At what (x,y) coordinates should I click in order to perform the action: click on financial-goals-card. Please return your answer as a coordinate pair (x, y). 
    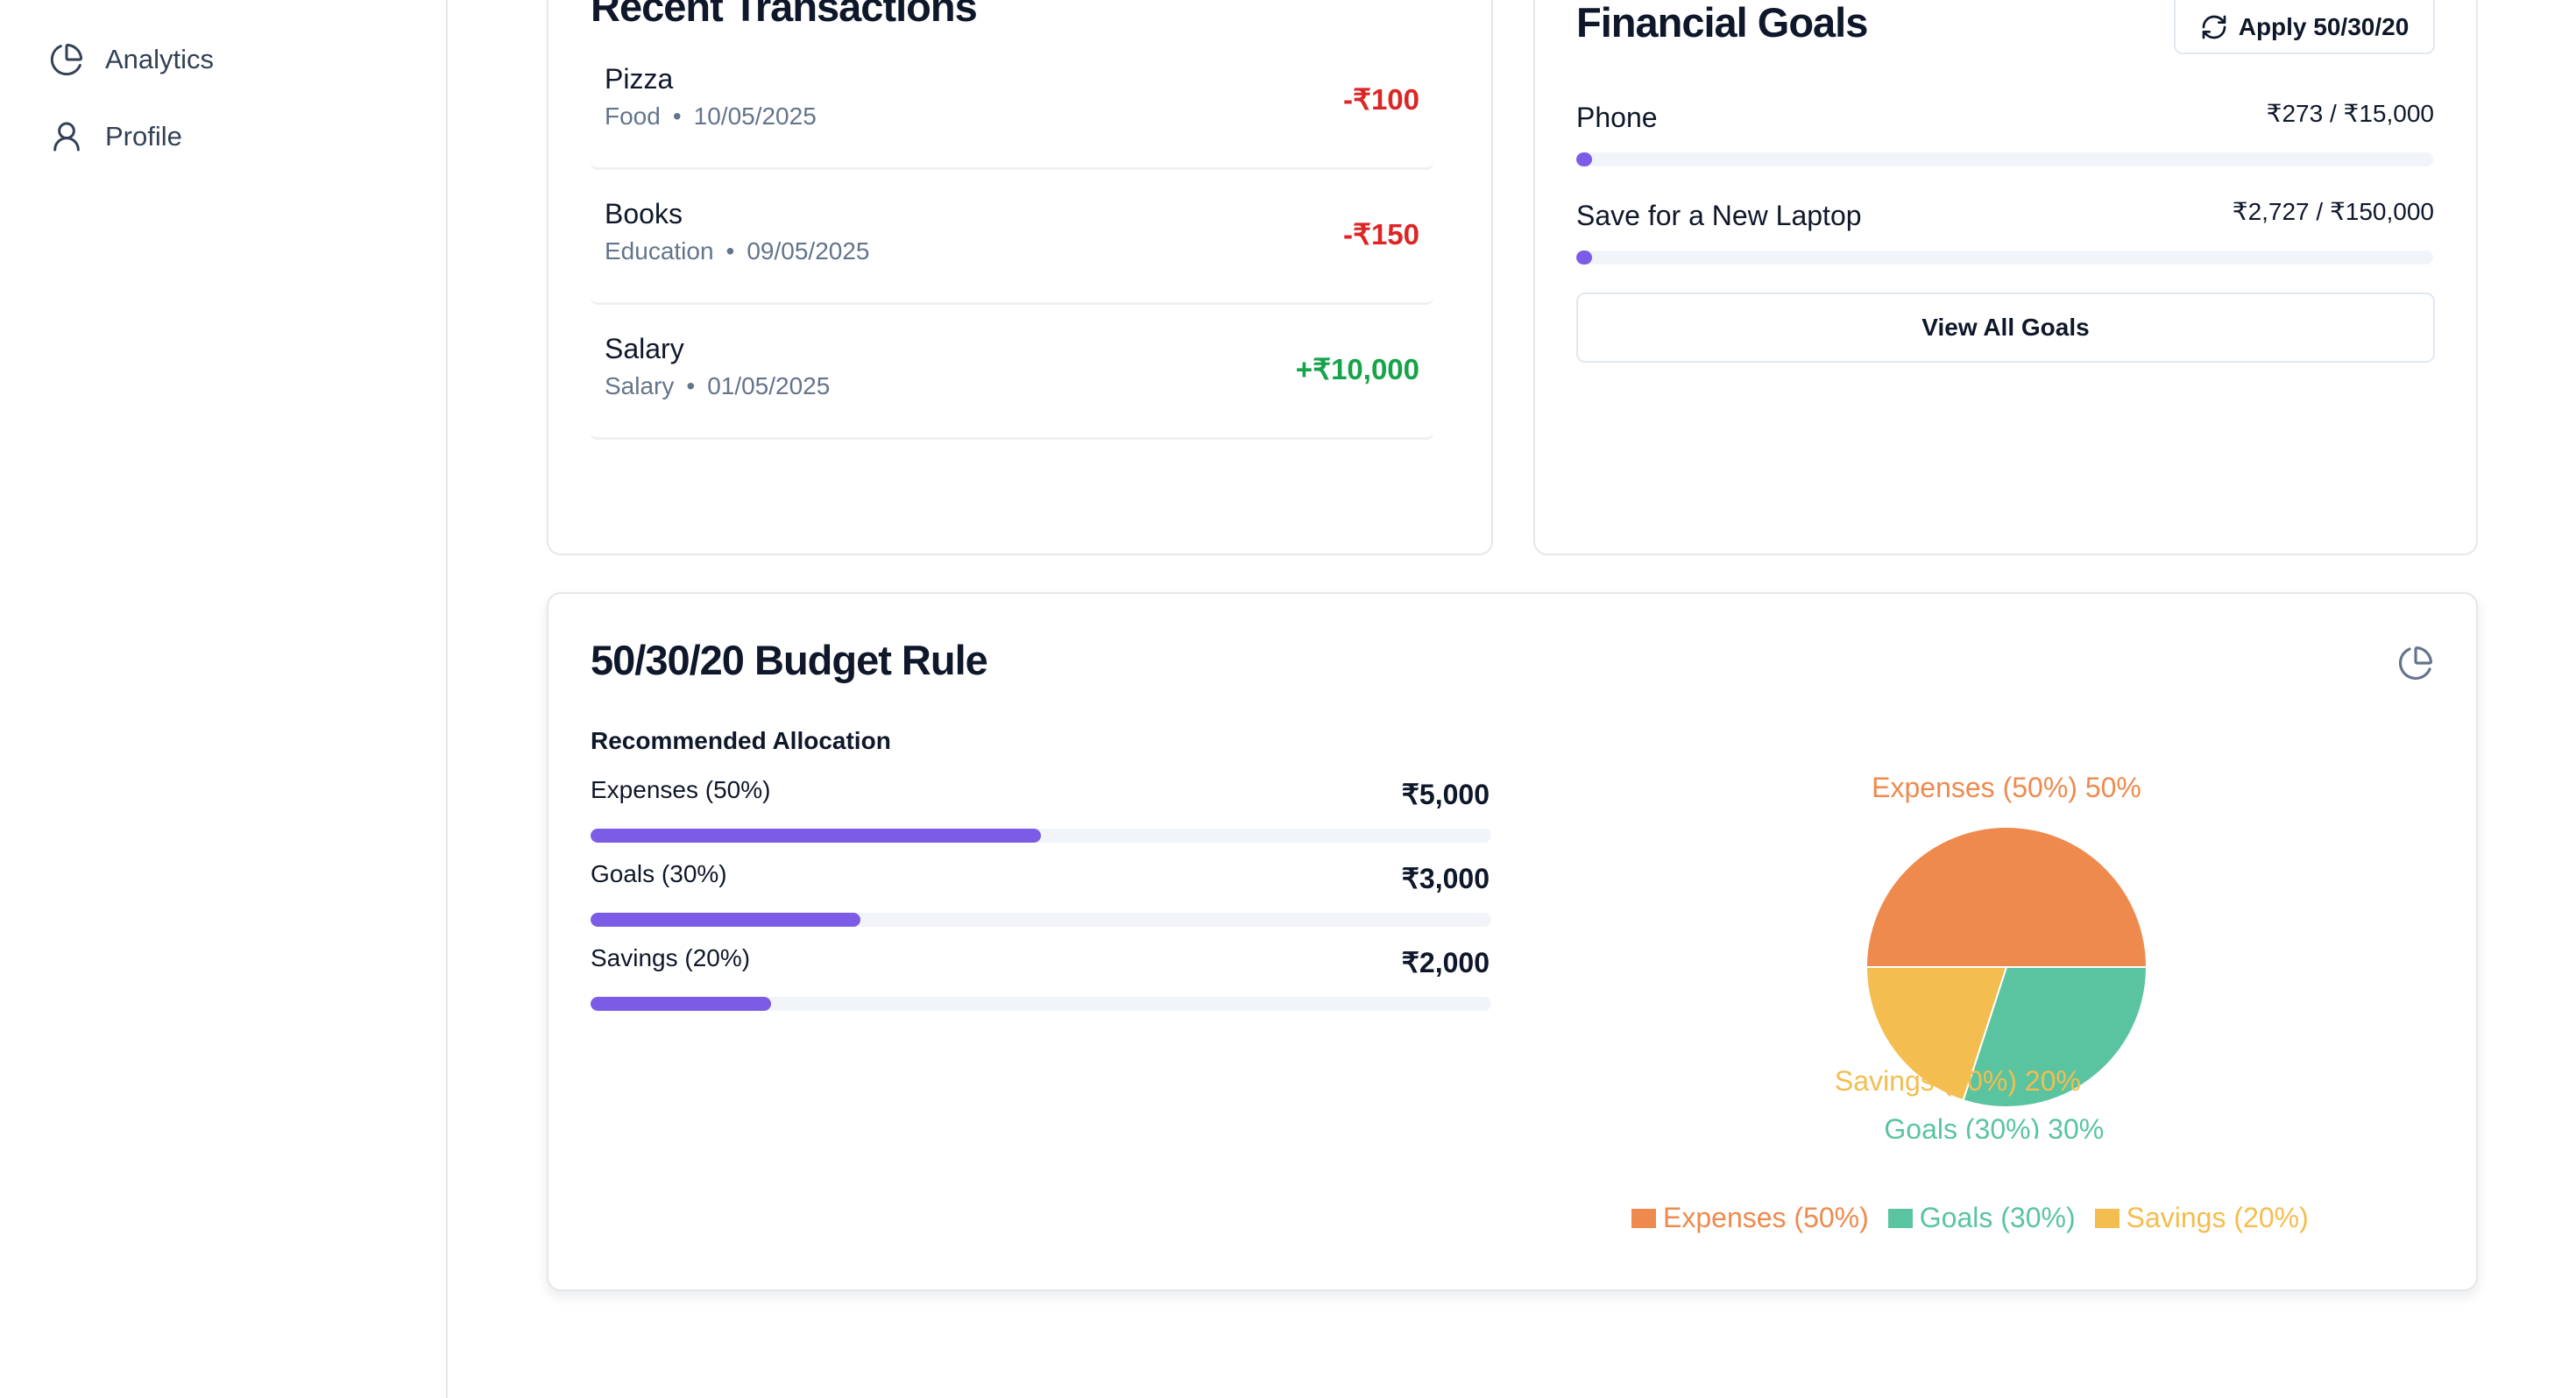
    Looking at the image, I should click on (2005, 277).